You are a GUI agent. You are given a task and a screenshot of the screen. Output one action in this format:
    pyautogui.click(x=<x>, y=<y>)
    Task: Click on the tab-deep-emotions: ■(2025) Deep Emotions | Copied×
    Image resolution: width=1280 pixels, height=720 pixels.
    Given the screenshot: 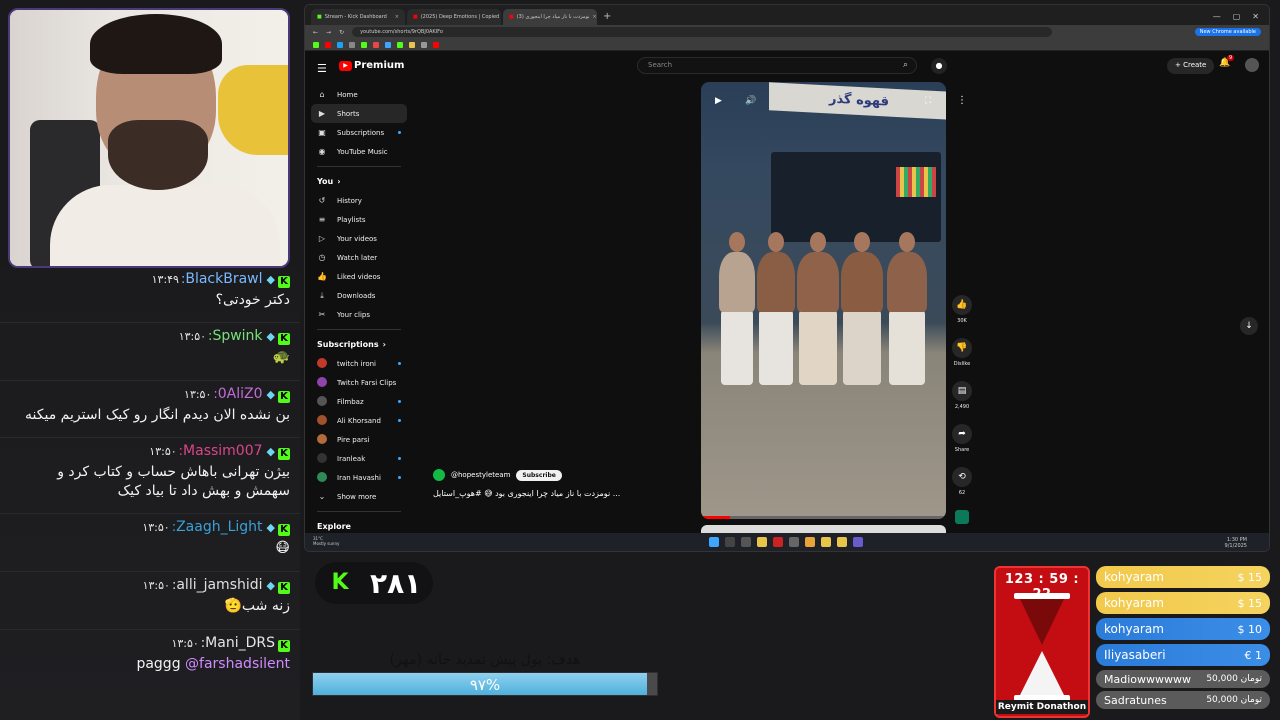 What is the action you would take?
    pyautogui.click(x=454, y=17)
    